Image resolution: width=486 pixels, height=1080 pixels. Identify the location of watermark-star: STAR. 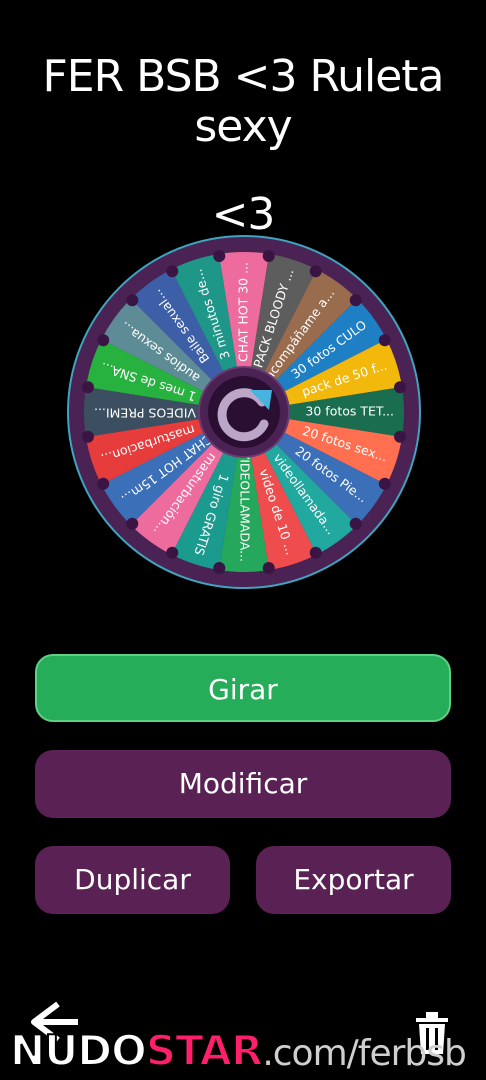
(204, 1050).